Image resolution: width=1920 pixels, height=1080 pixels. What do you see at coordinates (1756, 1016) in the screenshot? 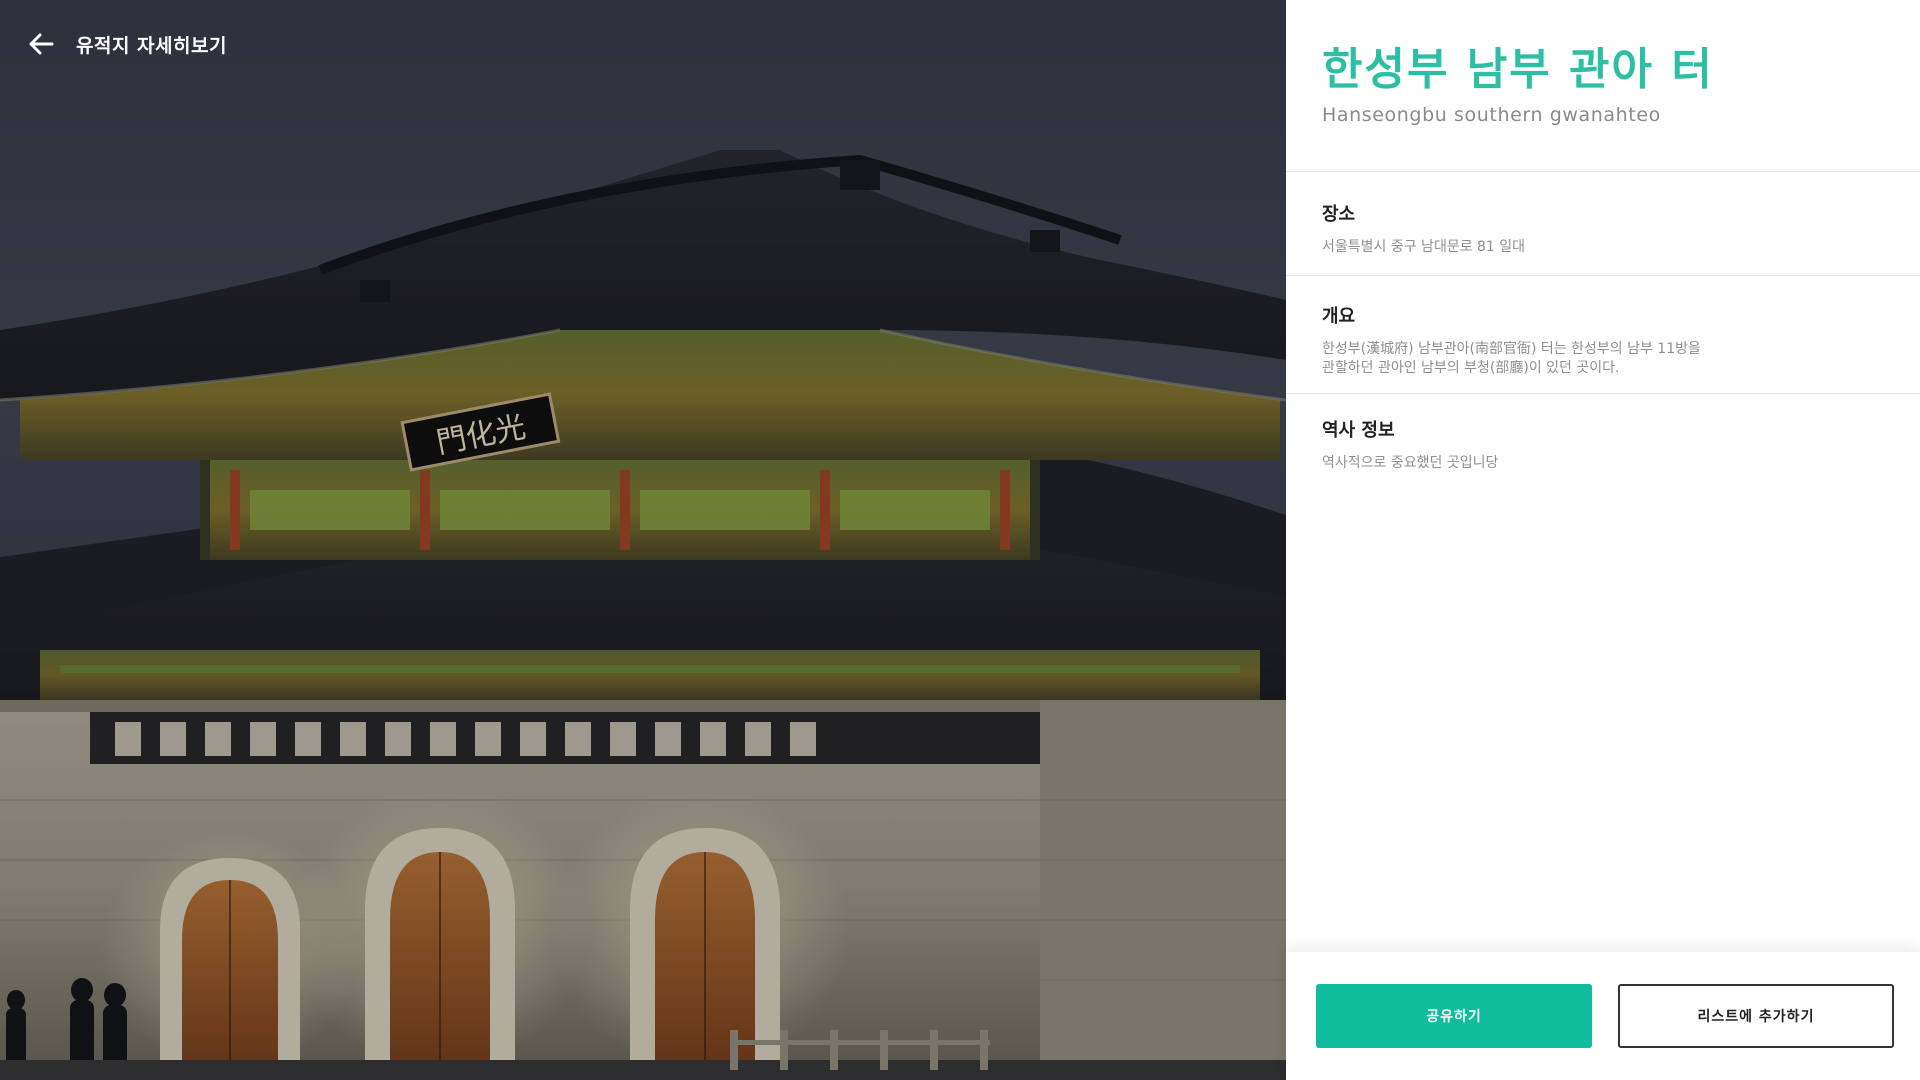
I see `add-to-list-button: 리스트에 추가하기` at bounding box center [1756, 1016].